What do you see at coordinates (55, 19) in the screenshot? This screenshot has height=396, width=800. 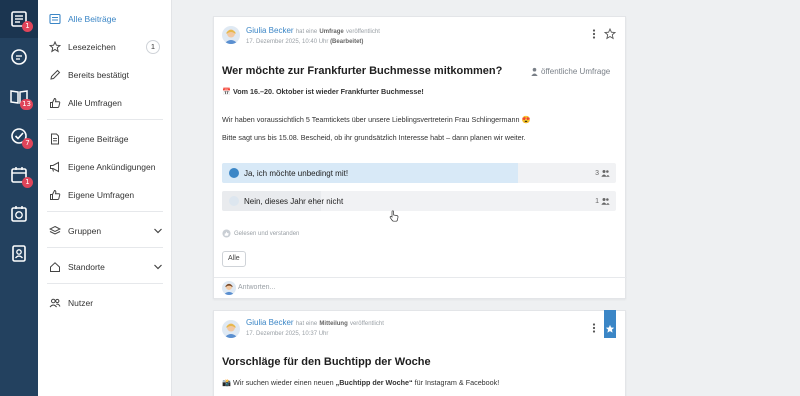 I see `newspaper-icon` at bounding box center [55, 19].